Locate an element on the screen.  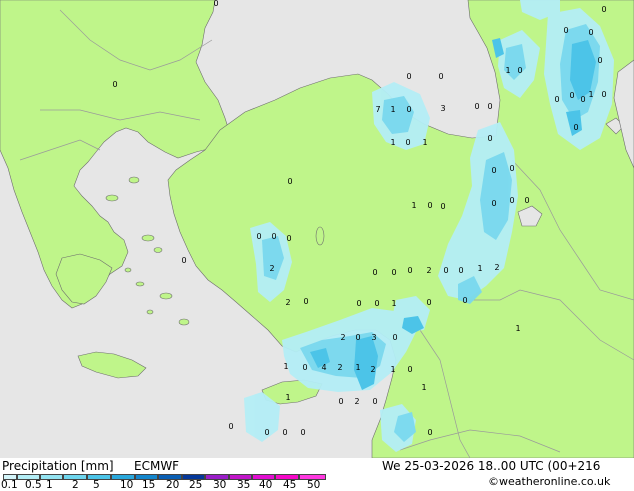
precip-value-label: 4 is located at coordinates (323, 367).